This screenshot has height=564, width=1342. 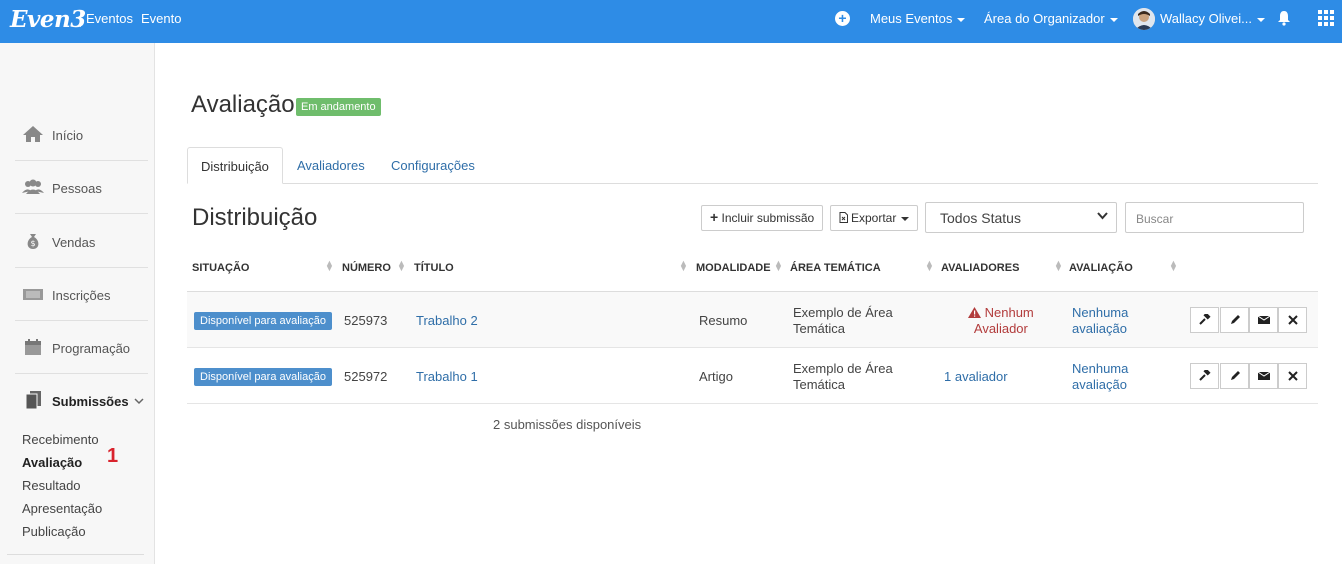 What do you see at coordinates (33, 294) in the screenshot?
I see `ticket-icon` at bounding box center [33, 294].